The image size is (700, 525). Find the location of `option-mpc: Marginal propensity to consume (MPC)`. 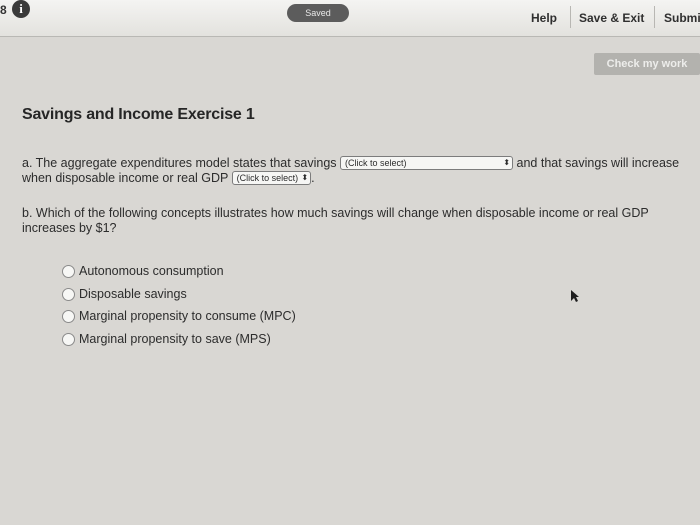

option-mpc: Marginal propensity to consume (MPC) is located at coordinates (179, 319).